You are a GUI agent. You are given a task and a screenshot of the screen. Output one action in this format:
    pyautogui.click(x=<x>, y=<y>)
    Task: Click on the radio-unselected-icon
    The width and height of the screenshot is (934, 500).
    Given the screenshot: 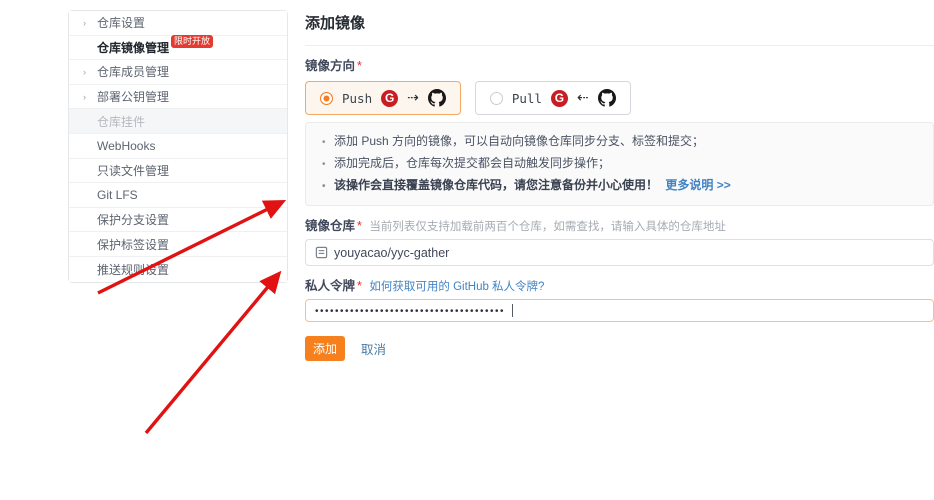 What is the action you would take?
    pyautogui.click(x=496, y=98)
    